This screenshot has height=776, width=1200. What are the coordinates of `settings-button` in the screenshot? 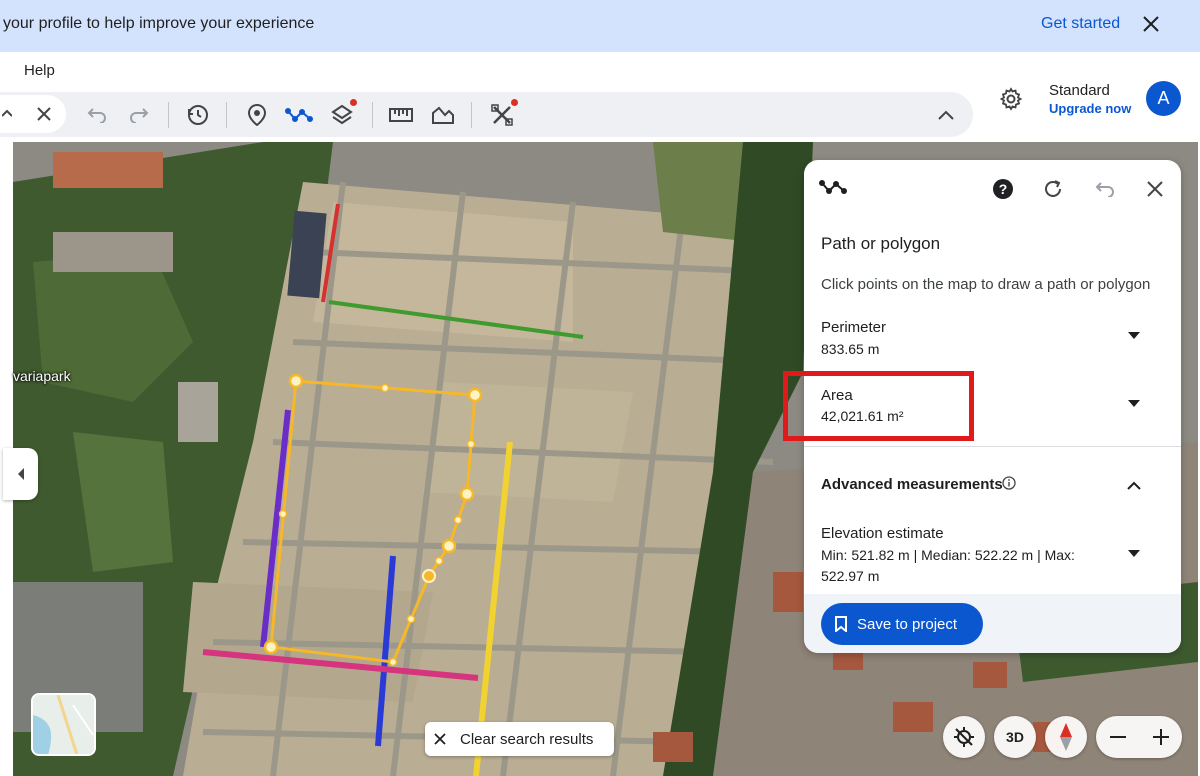 It's located at (1011, 99).